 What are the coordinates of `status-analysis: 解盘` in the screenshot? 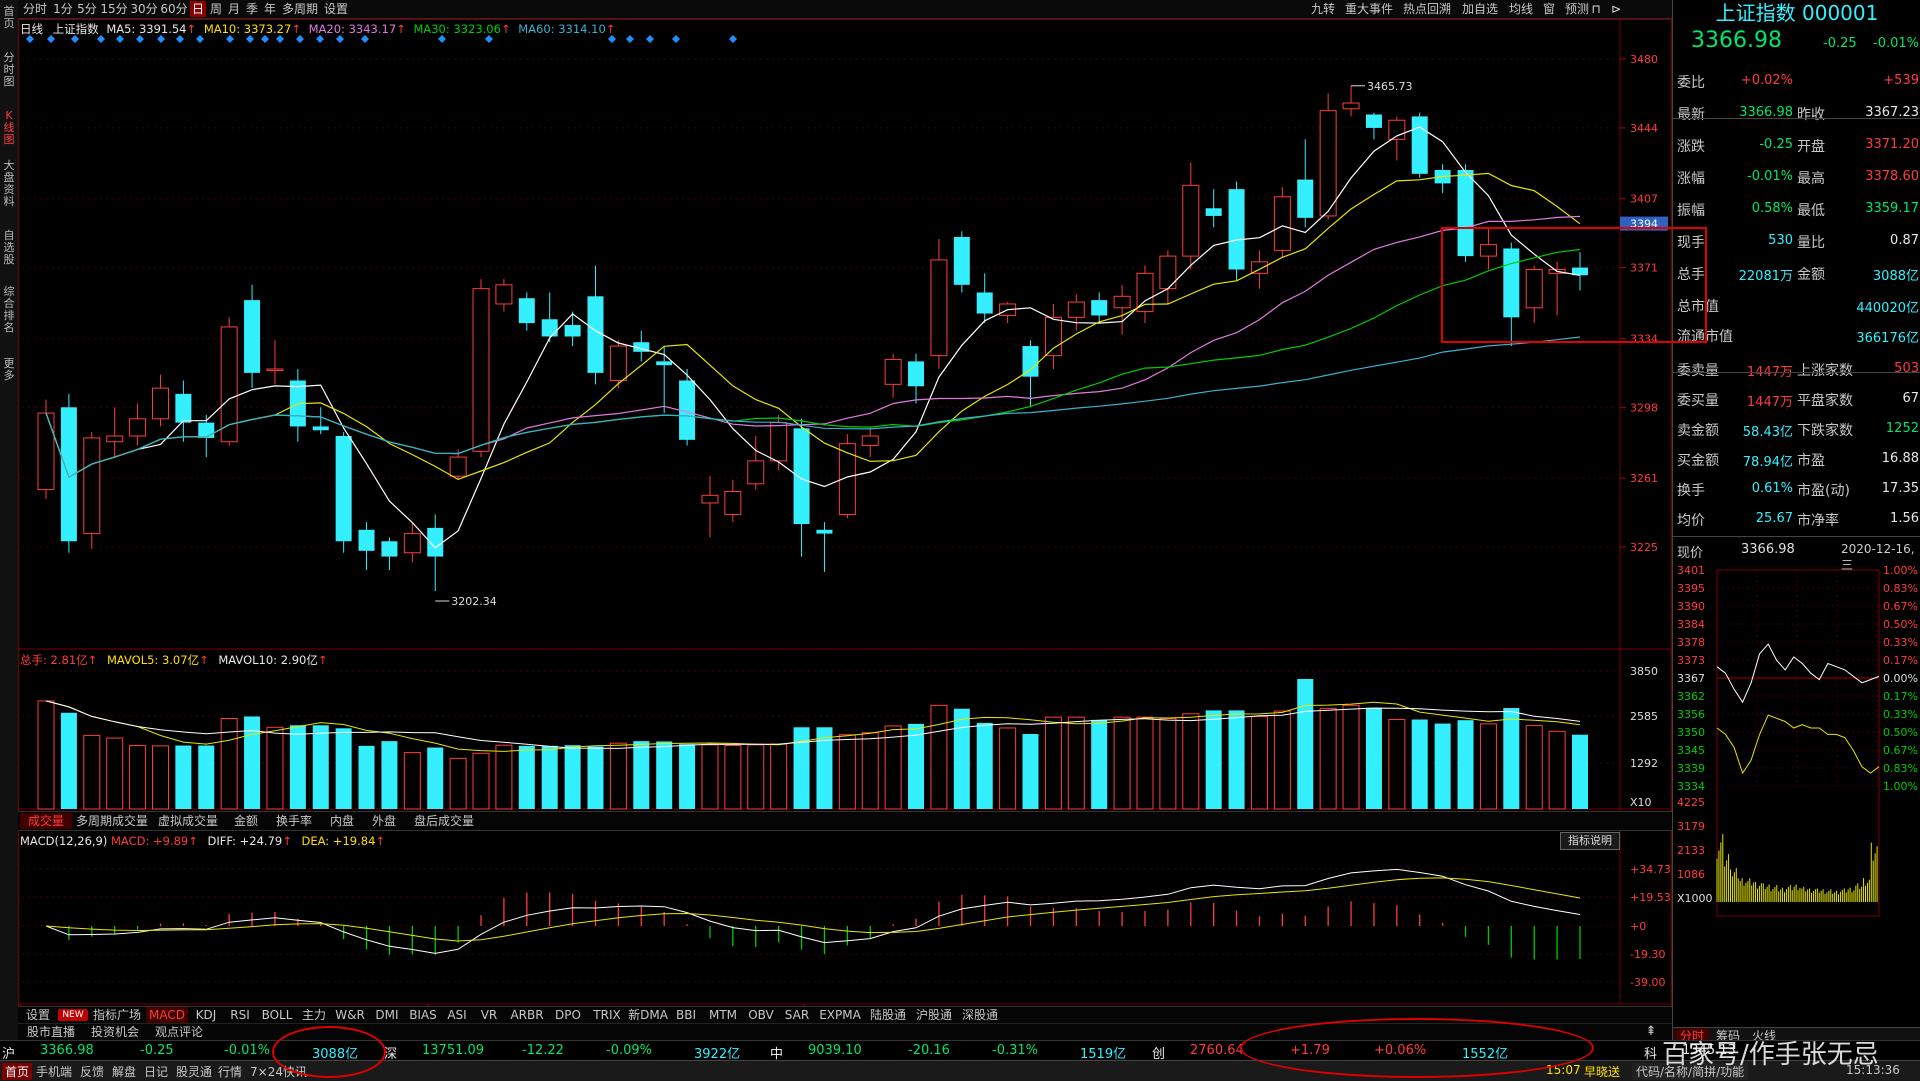 It's located at (124, 1071).